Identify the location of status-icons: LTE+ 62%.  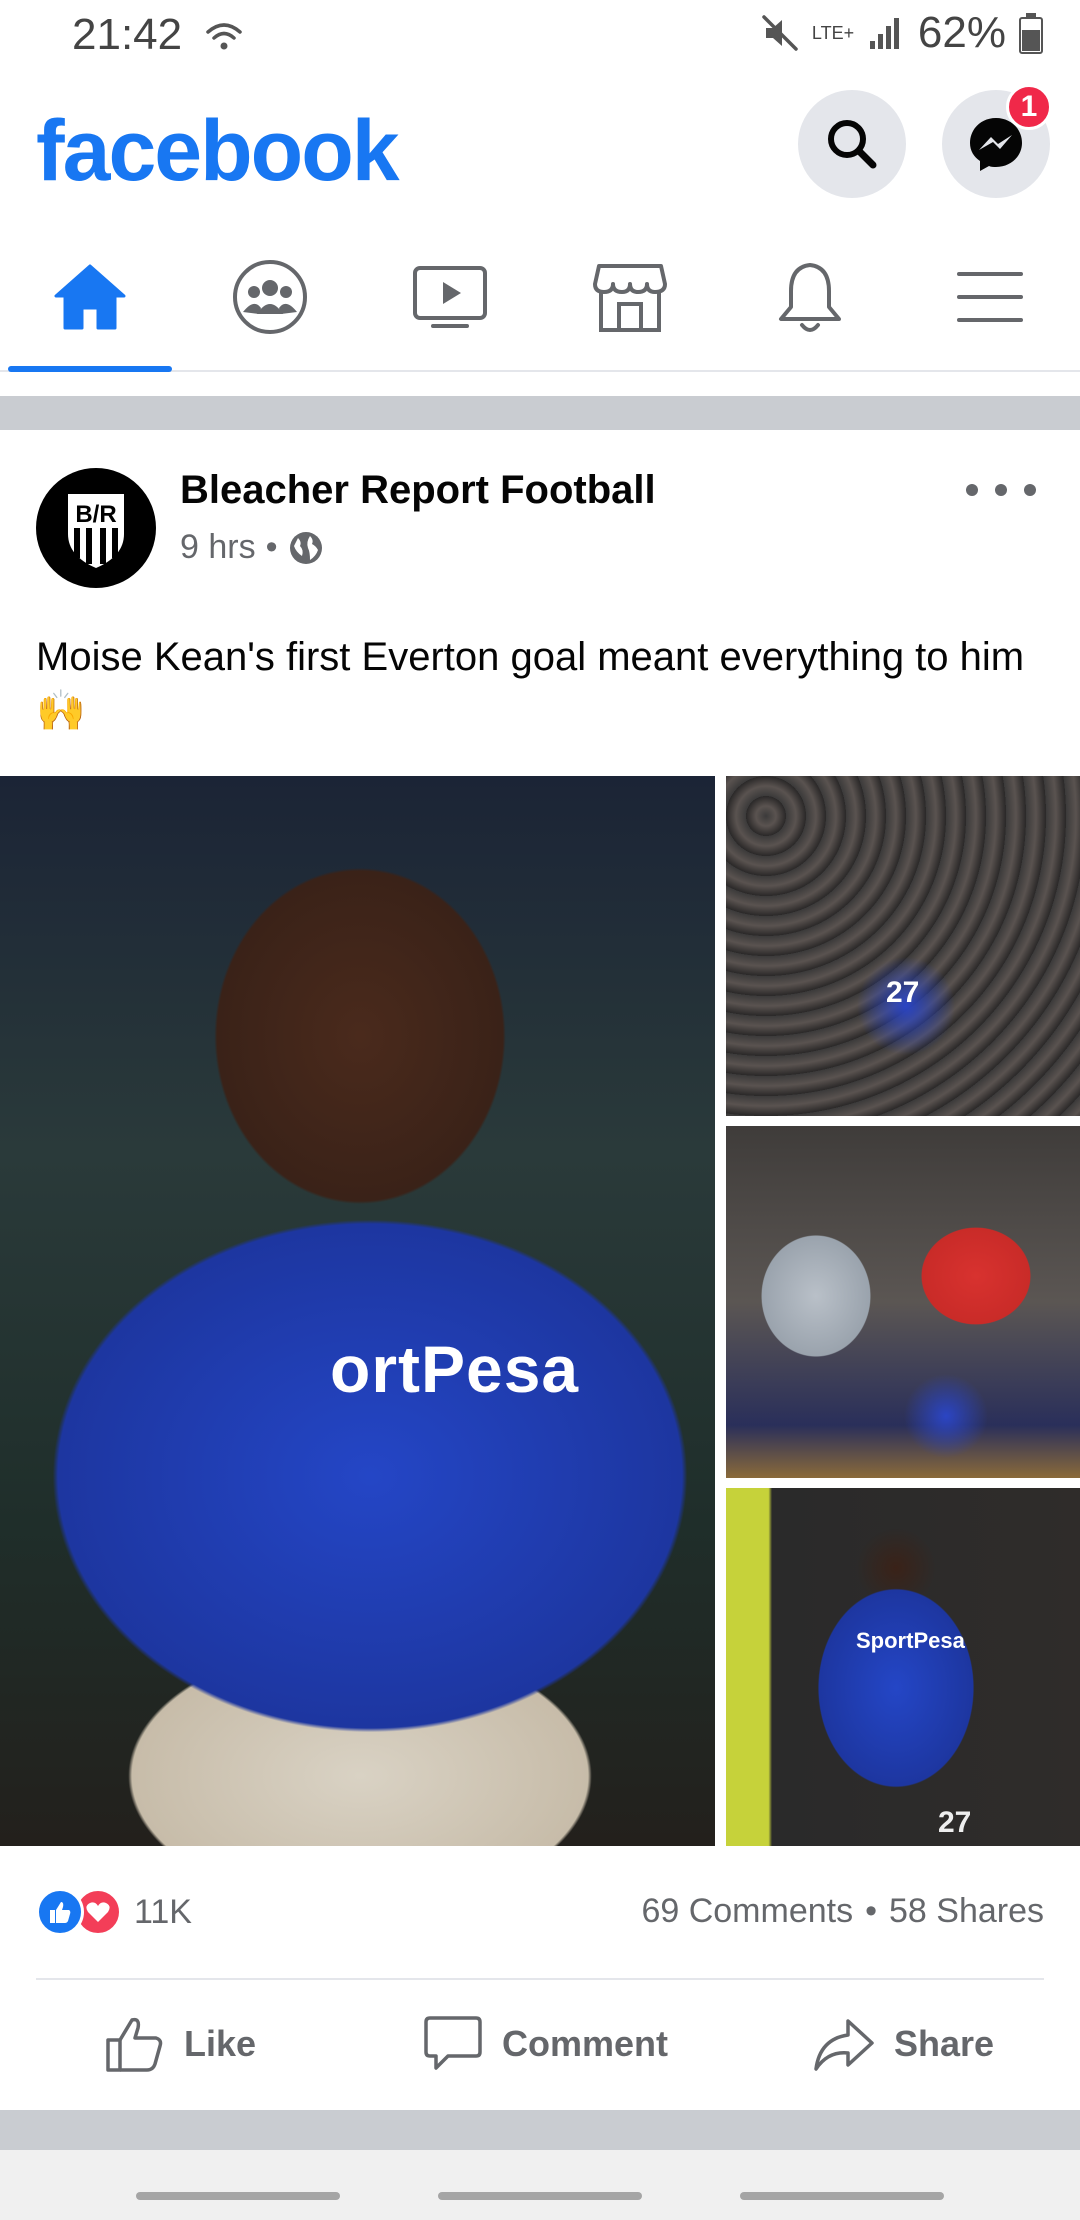
(902, 33).